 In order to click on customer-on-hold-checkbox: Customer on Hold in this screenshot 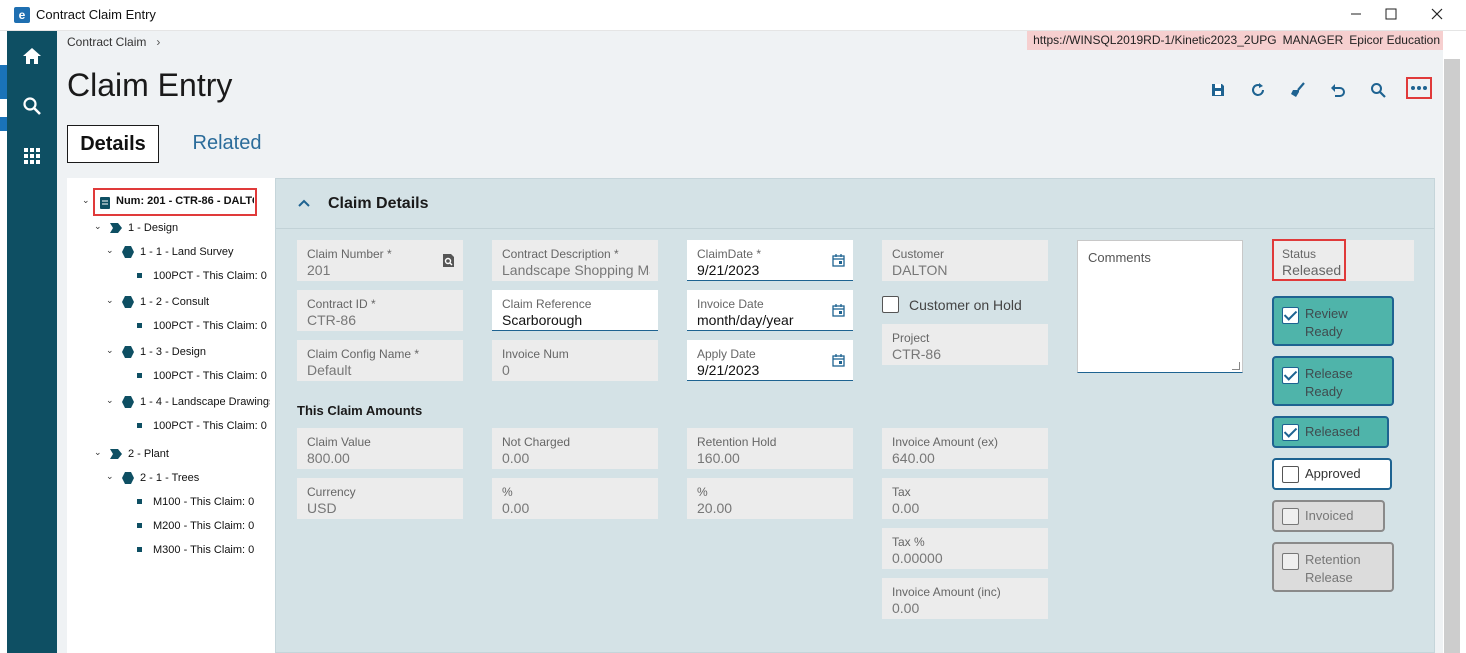, I will do `click(952, 304)`.